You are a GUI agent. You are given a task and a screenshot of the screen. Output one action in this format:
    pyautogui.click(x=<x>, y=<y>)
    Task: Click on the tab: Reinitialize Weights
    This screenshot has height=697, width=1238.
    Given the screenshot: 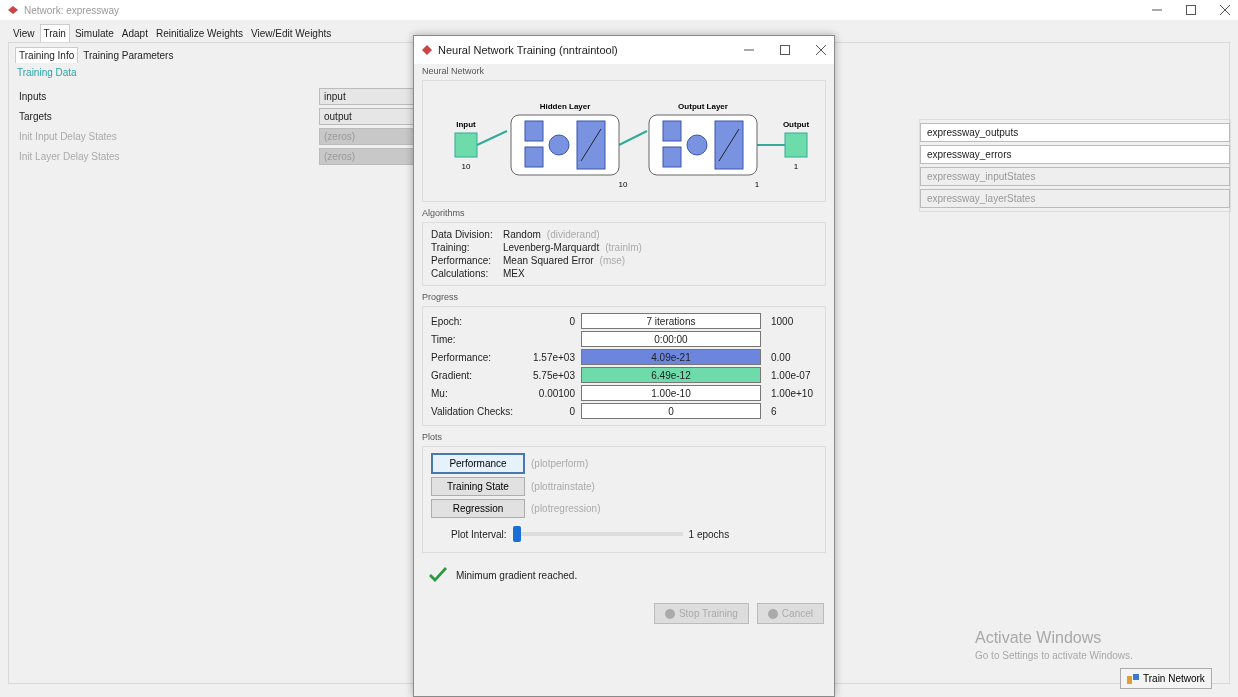 What is the action you would take?
    pyautogui.click(x=199, y=33)
    